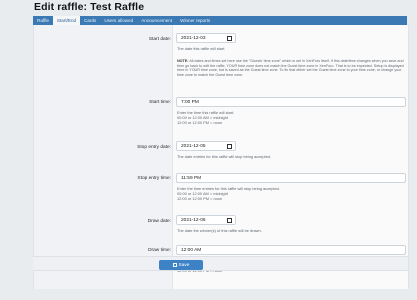 The height and width of the screenshot is (300, 417). I want to click on stop-entry-date-label: Stop entry date:, so click(154, 147).